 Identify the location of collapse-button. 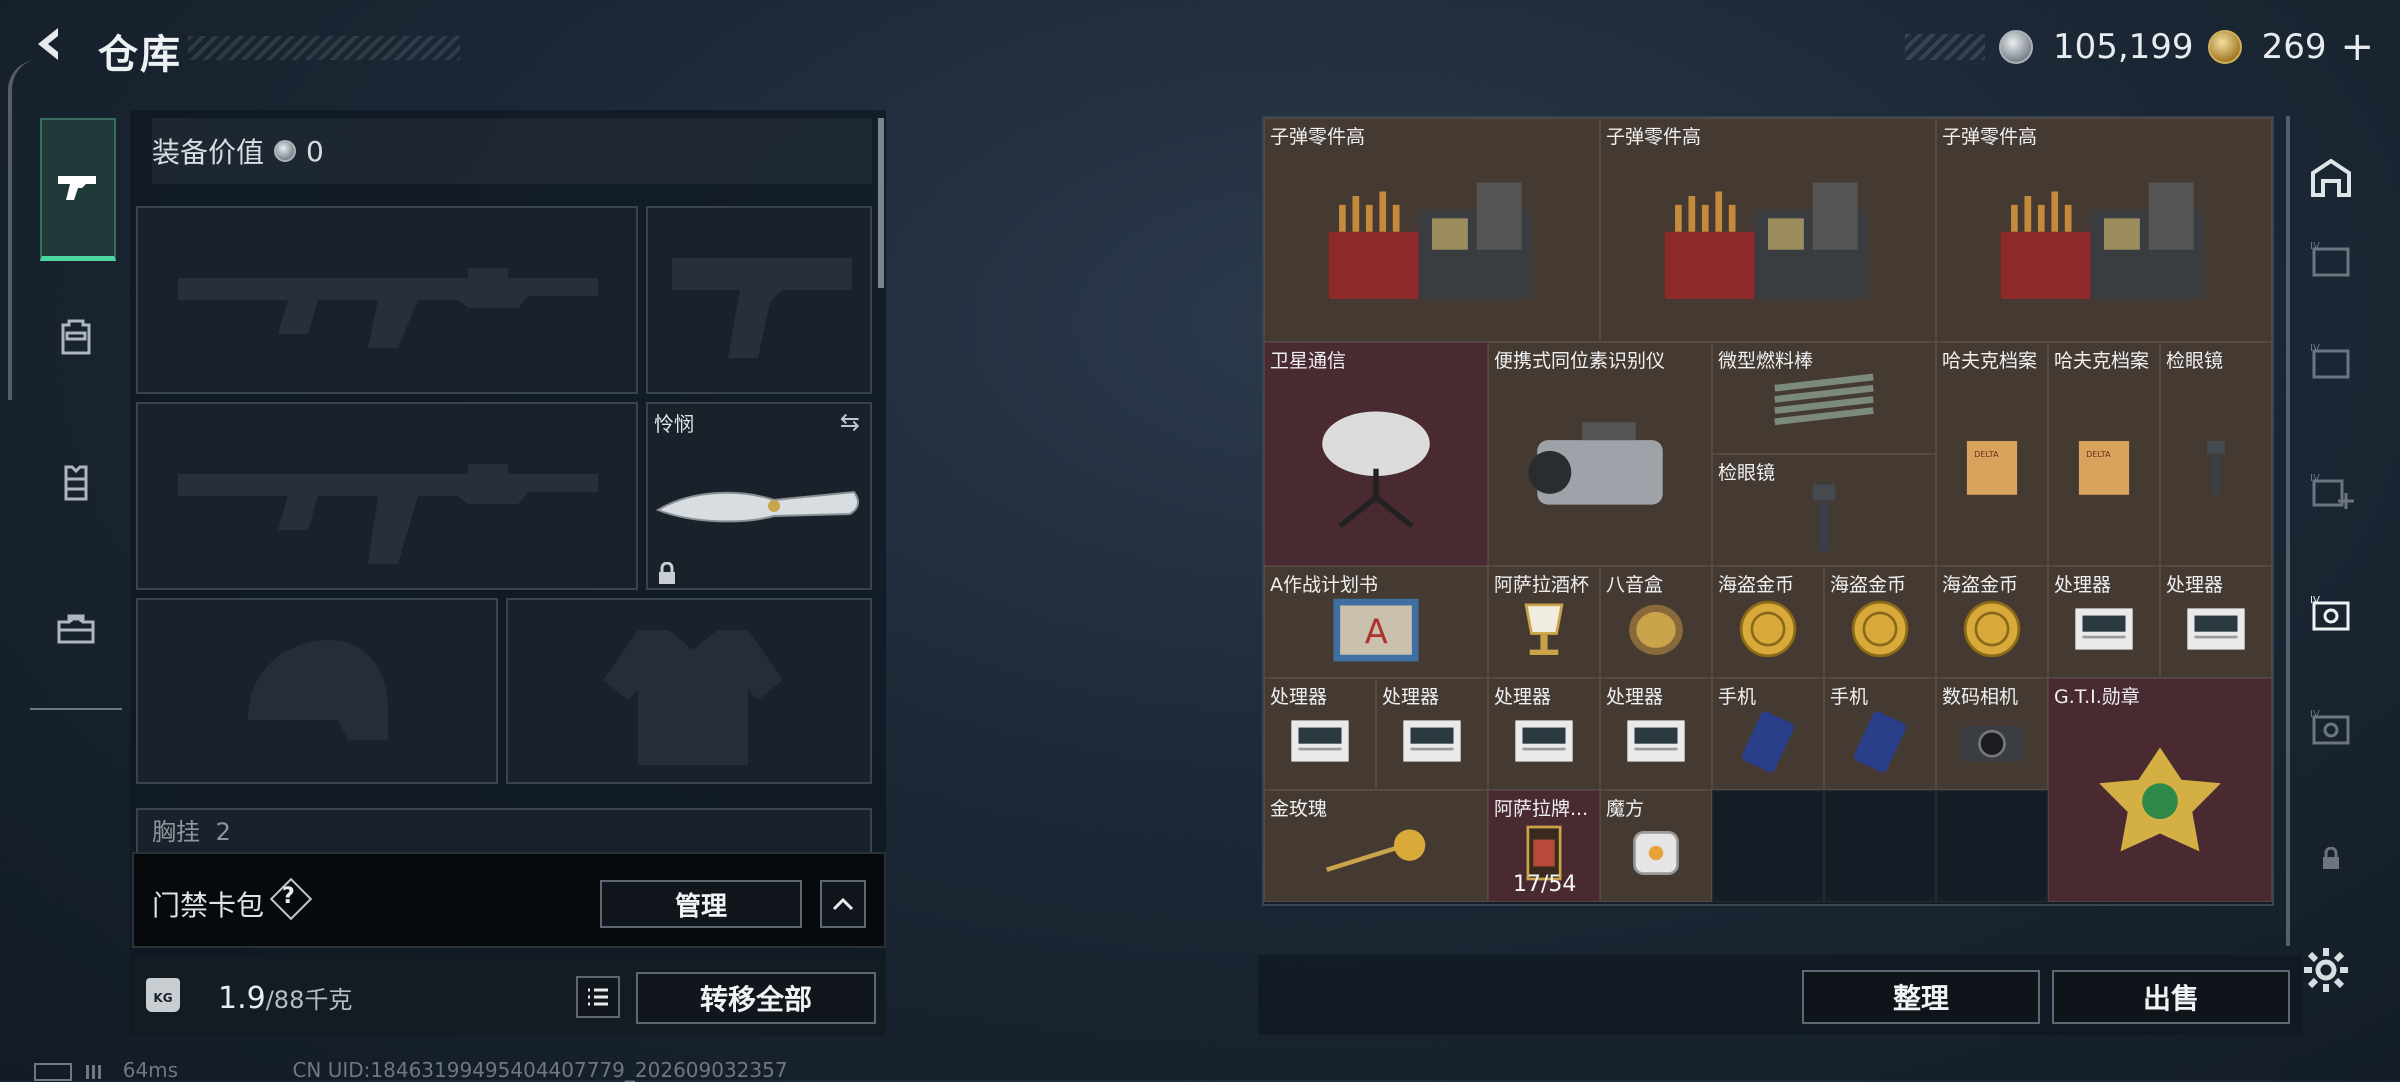
(843, 904).